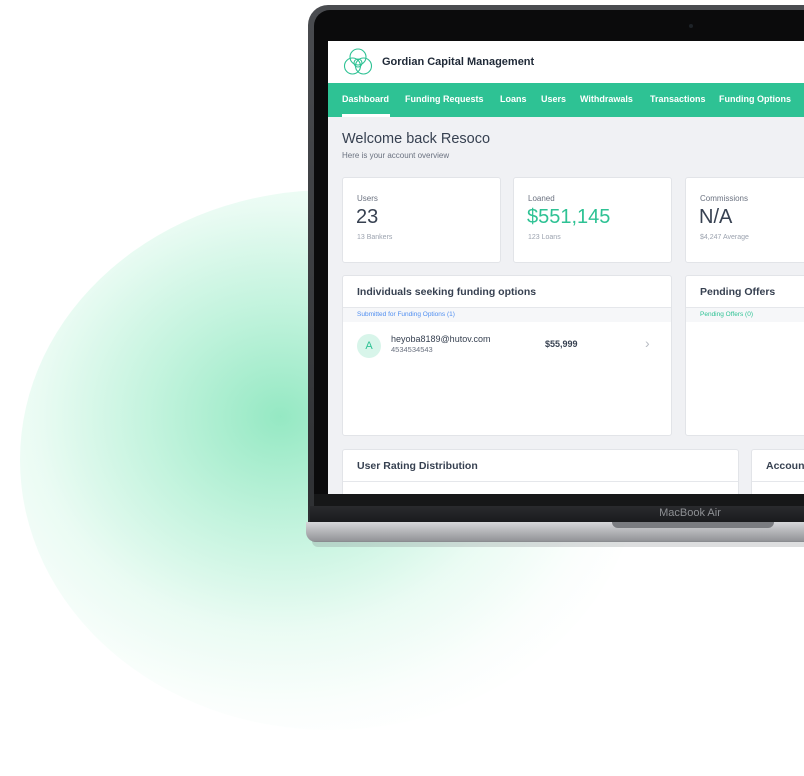 This screenshot has height=776, width=804. I want to click on panel-title: Individuals seeking funding options, so click(447, 292).